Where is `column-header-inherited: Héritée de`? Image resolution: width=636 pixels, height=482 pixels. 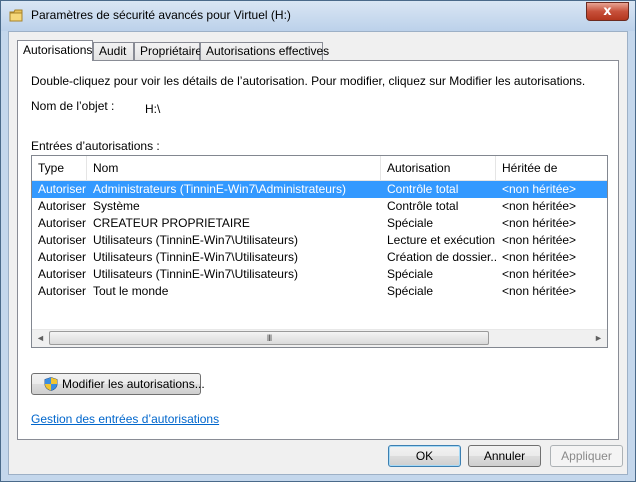 column-header-inherited: Héritée de is located at coordinates (551, 168).